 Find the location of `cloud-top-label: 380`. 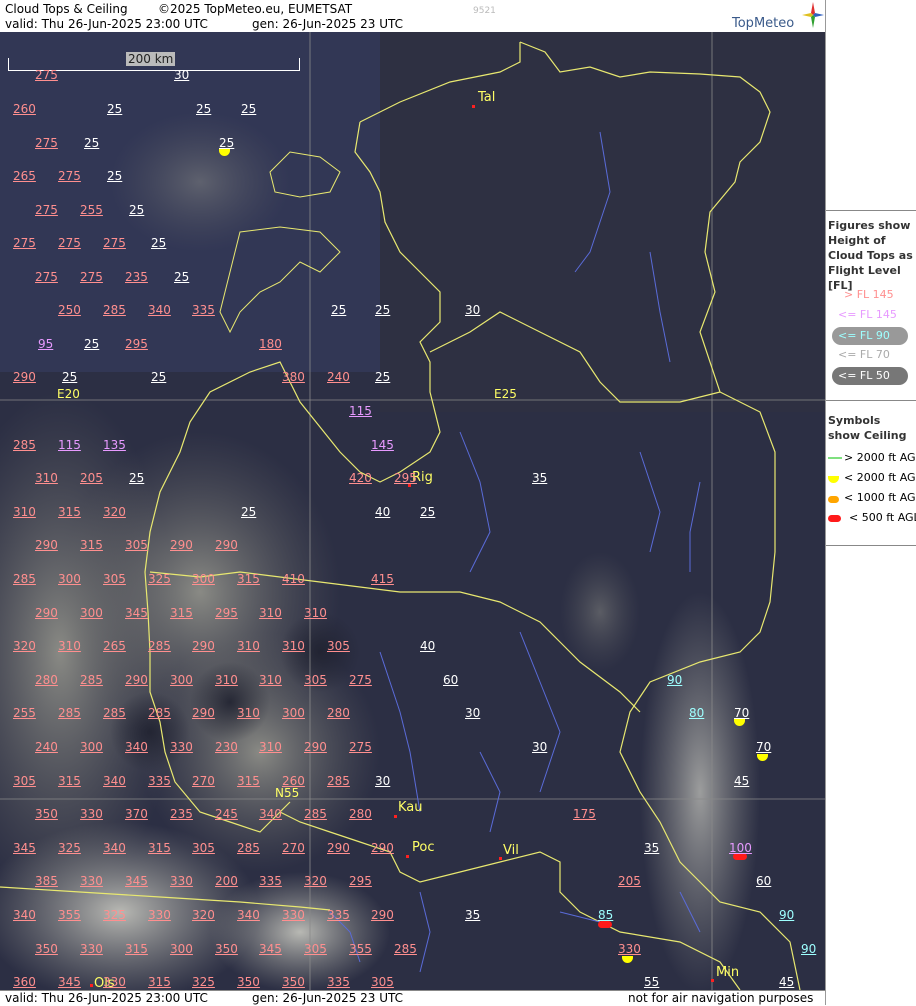

cloud-top-label: 380 is located at coordinates (293, 377).